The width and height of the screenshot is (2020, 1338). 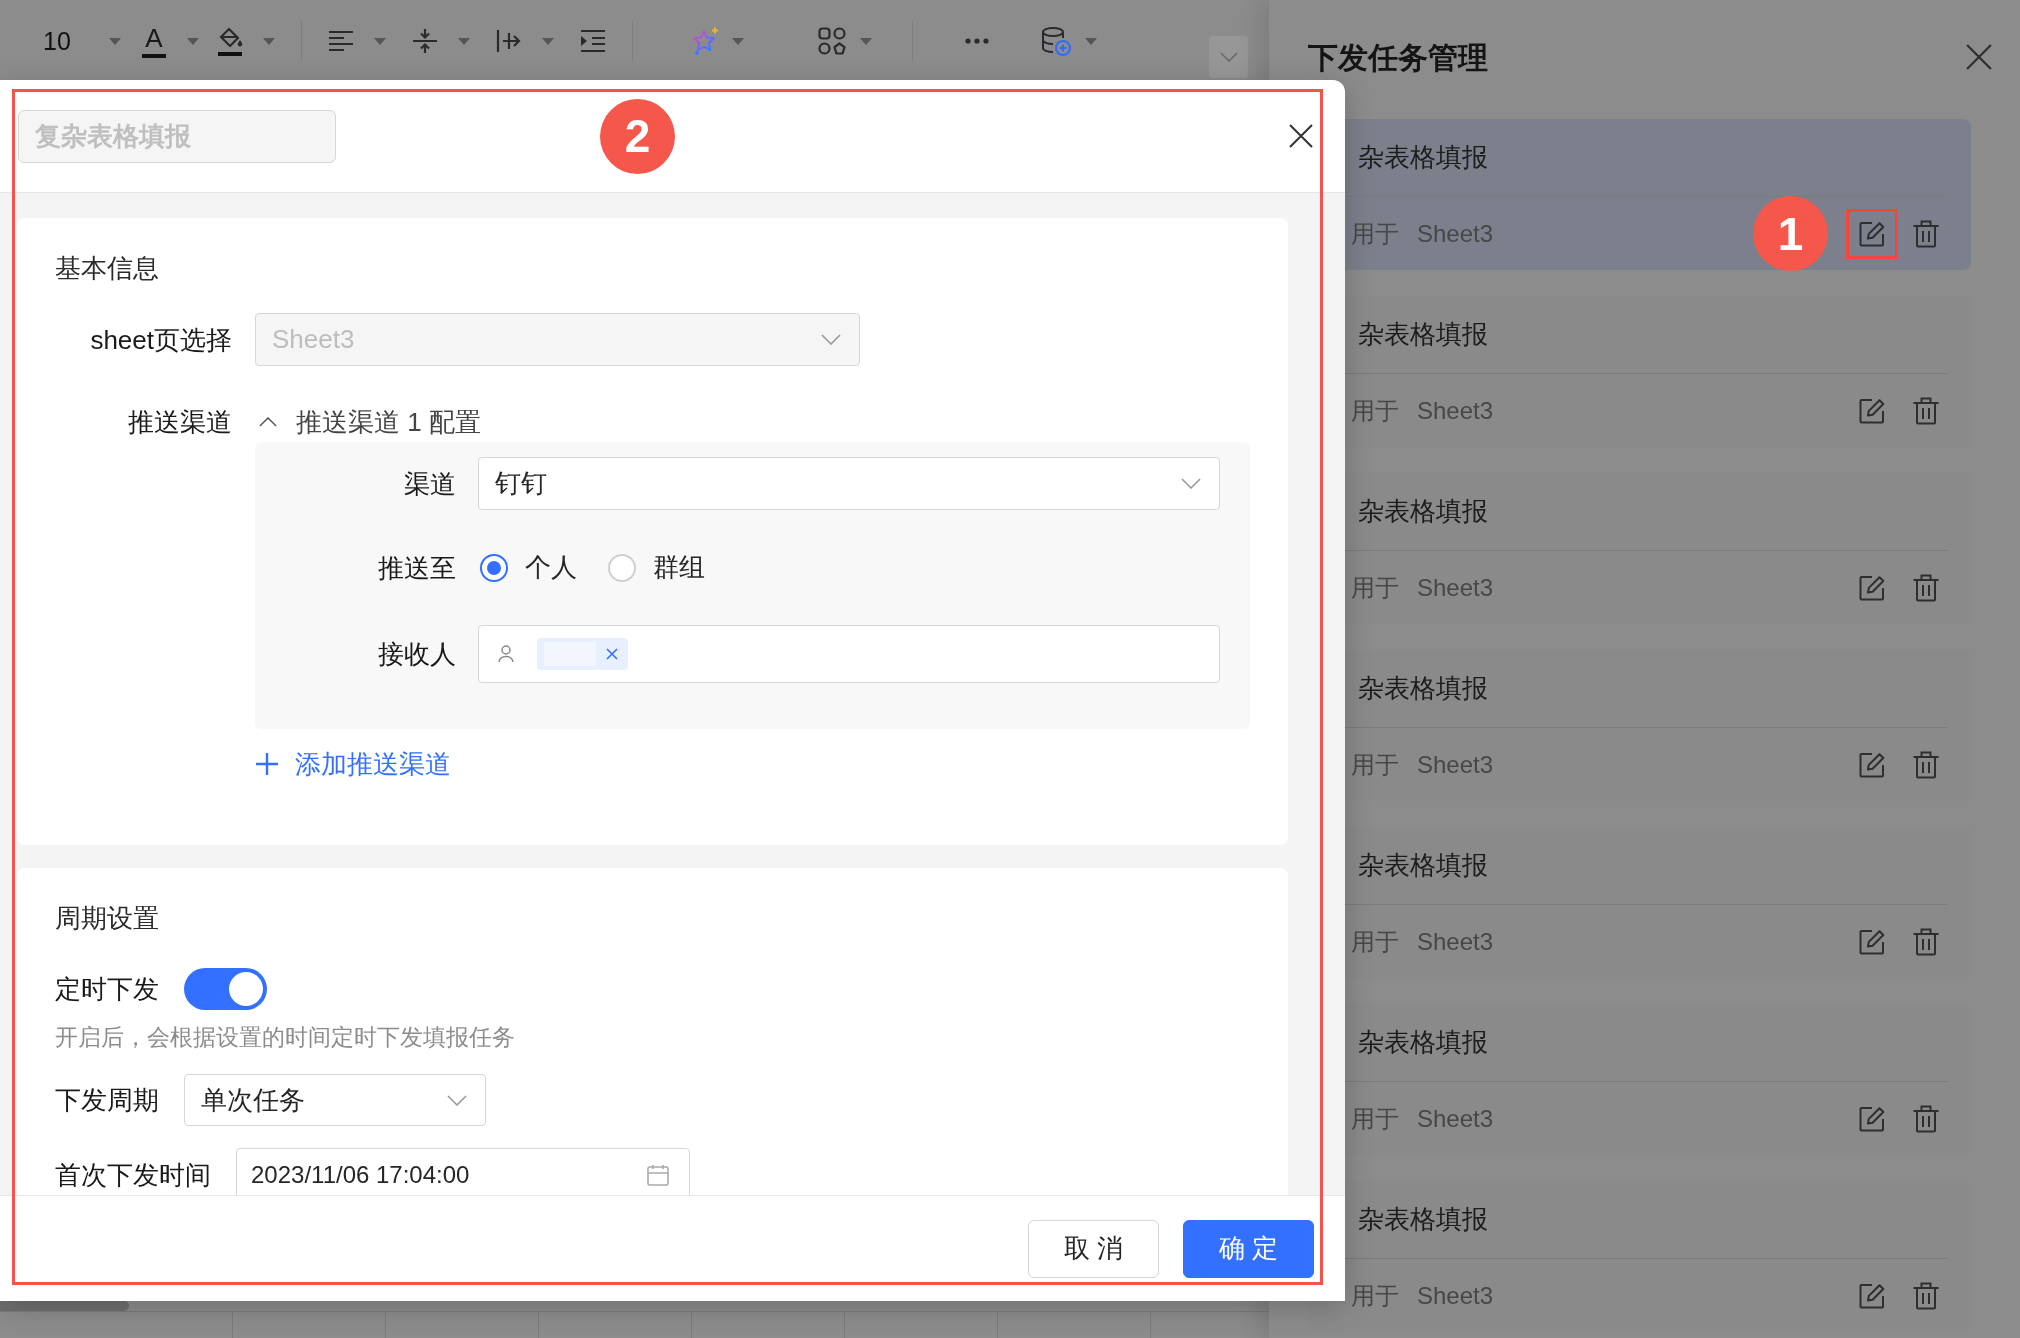 I want to click on shapes-grid-icon, so click(x=832, y=41).